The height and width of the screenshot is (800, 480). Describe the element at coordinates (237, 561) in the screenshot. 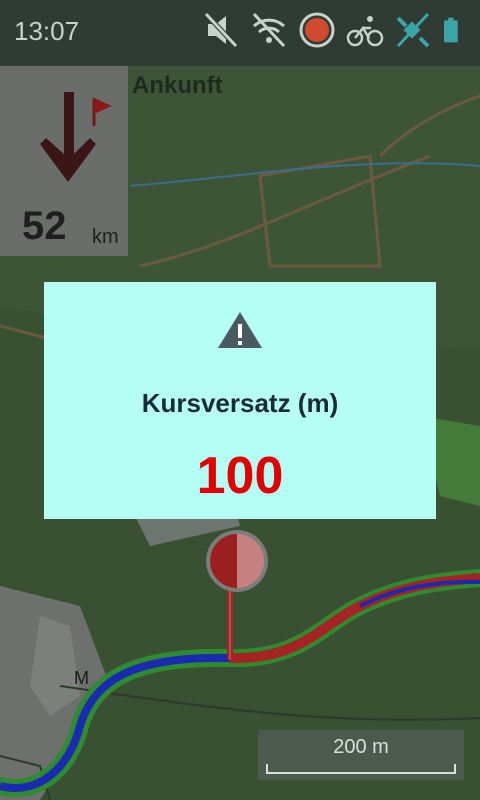

I see `position-marker-icon` at that location.